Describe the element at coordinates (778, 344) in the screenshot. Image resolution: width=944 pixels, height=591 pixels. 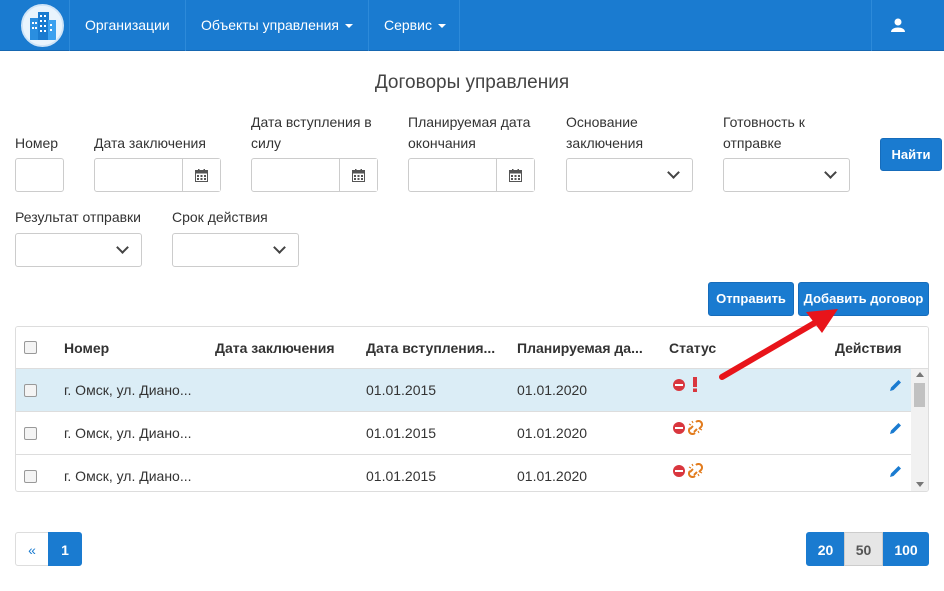
I see `annotation-arrow` at that location.